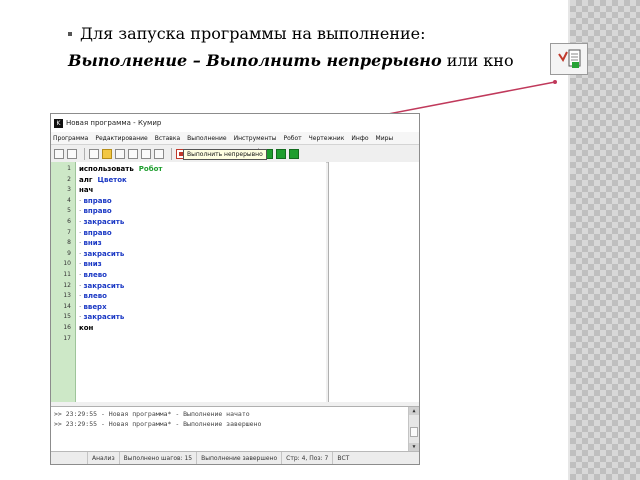 This screenshot has height=480, width=640. I want to click on identifier: Цветок, so click(112, 179).